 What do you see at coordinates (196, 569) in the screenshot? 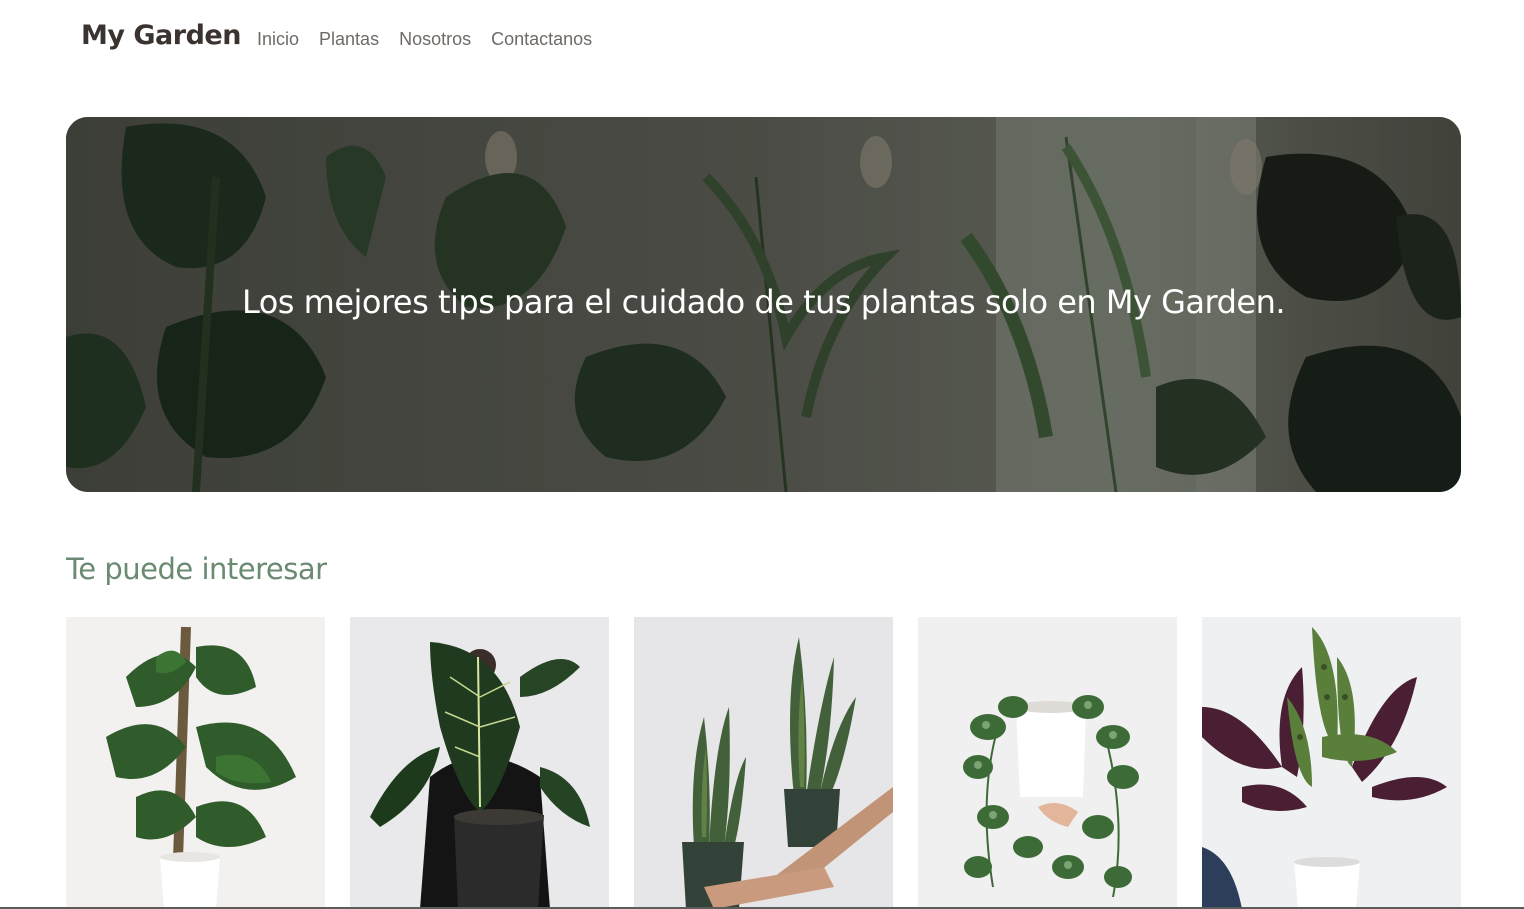
I see `section-title: Te puede interesar` at bounding box center [196, 569].